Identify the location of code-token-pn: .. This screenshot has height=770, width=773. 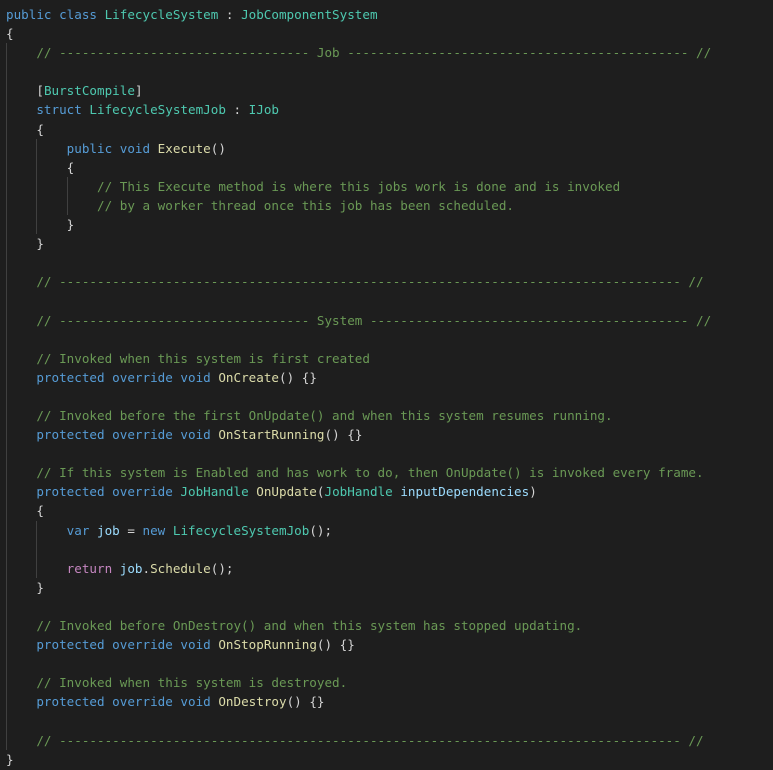
(146, 568).